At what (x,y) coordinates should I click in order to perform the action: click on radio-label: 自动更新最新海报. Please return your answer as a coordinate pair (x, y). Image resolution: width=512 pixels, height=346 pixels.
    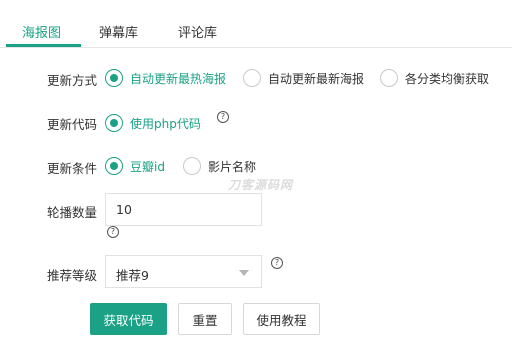
    Looking at the image, I should click on (316, 78).